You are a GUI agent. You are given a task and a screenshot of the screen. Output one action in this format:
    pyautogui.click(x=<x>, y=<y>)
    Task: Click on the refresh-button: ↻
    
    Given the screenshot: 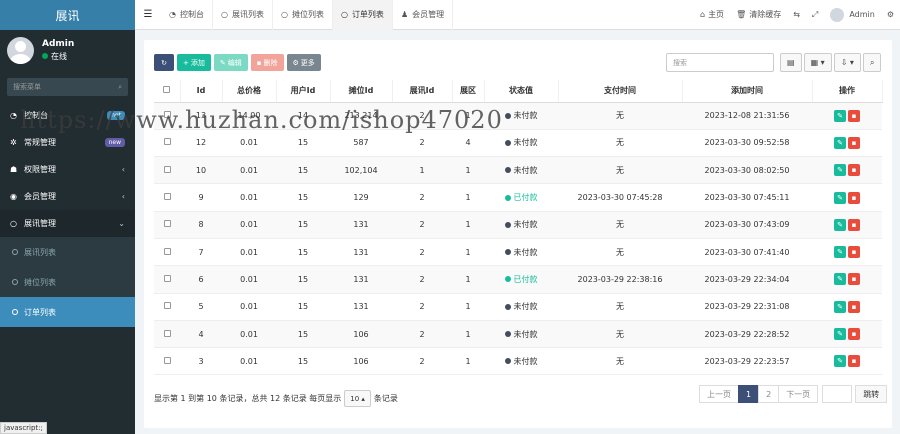 What is the action you would take?
    pyautogui.click(x=164, y=62)
    